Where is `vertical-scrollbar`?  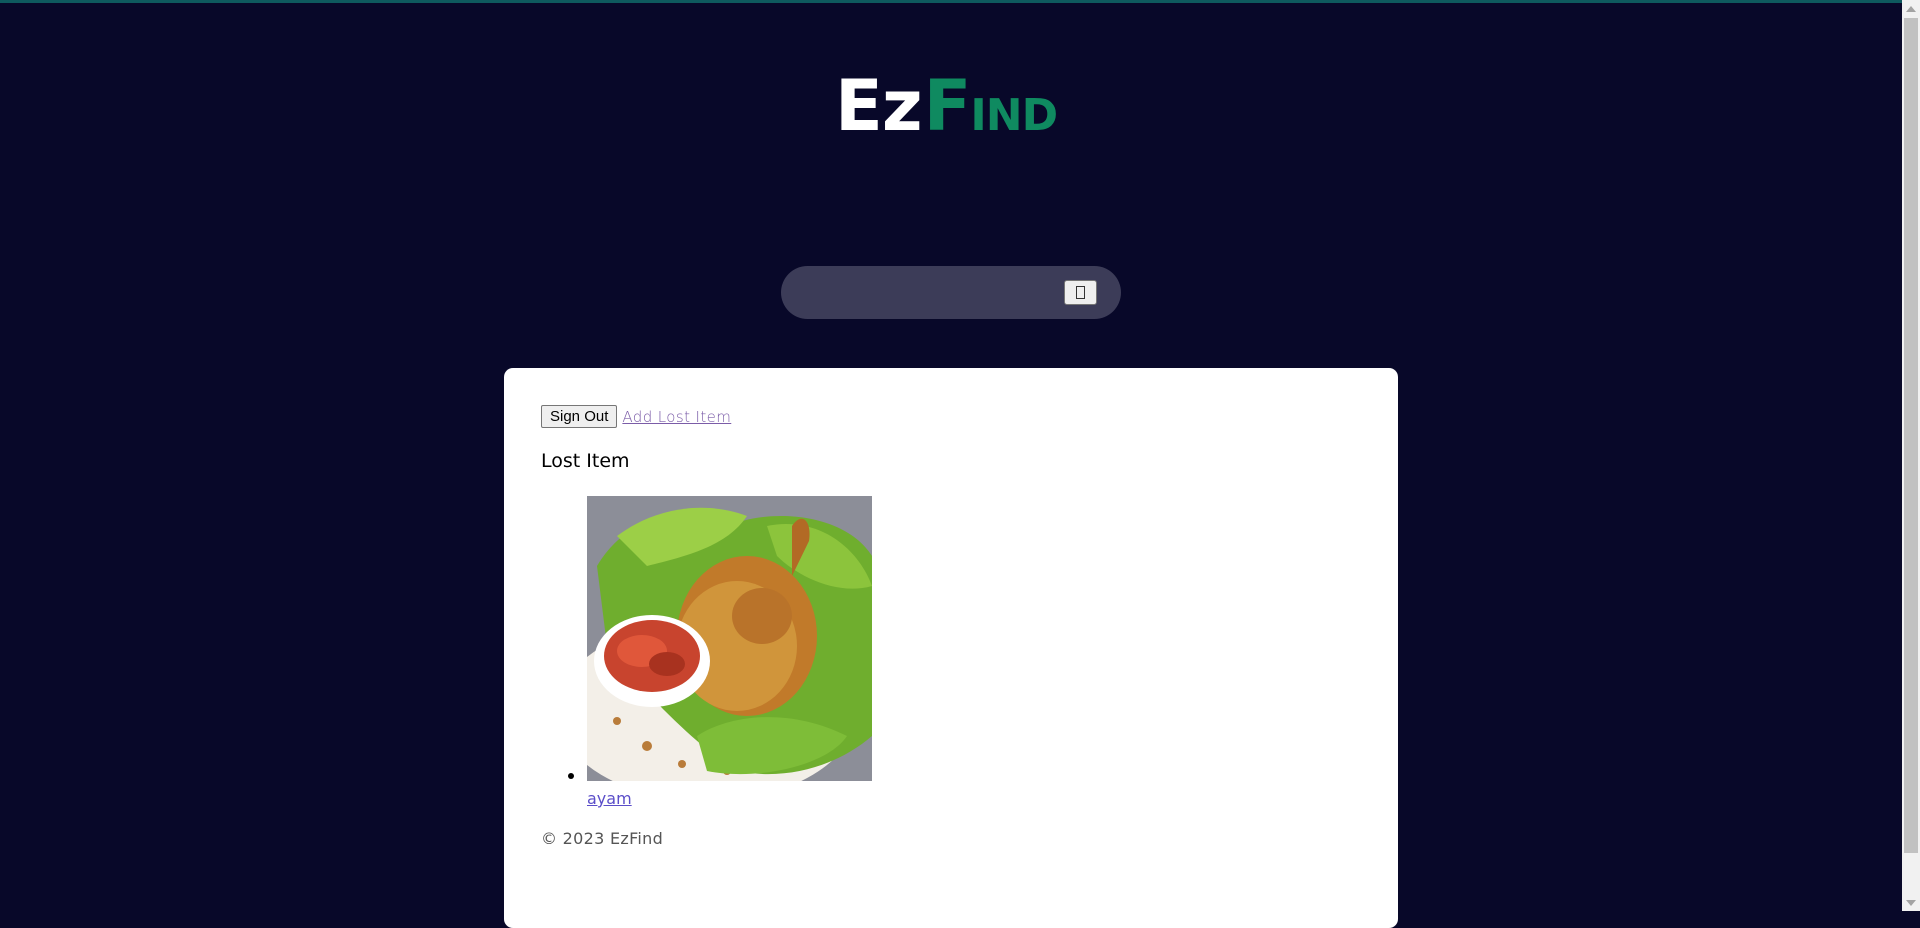 vertical-scrollbar is located at coordinates (1911, 455).